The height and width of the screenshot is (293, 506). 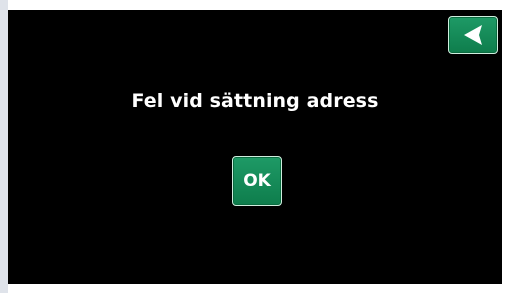 What do you see at coordinates (4, 146) in the screenshot?
I see `side-strip` at bounding box center [4, 146].